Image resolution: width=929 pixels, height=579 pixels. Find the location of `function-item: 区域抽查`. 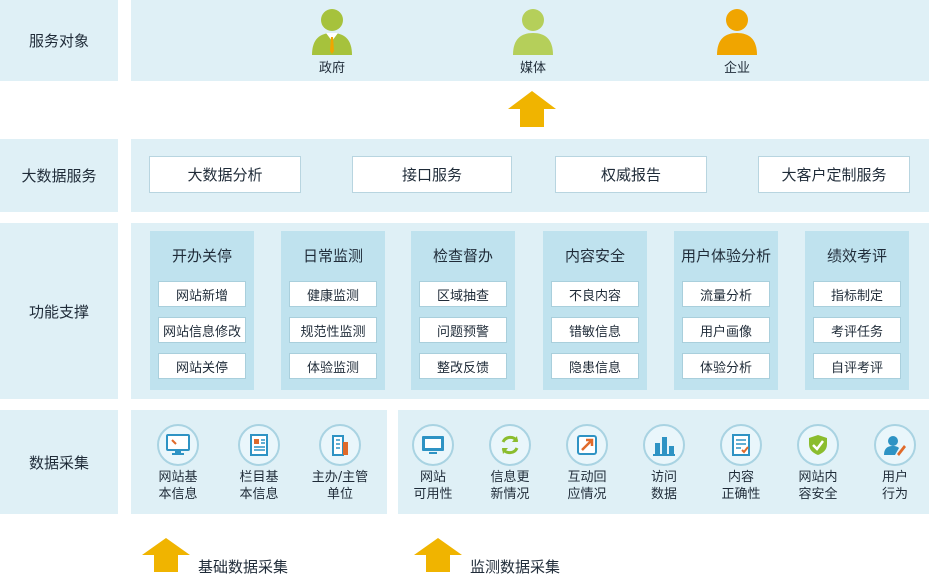

function-item: 区域抽查 is located at coordinates (463, 294).